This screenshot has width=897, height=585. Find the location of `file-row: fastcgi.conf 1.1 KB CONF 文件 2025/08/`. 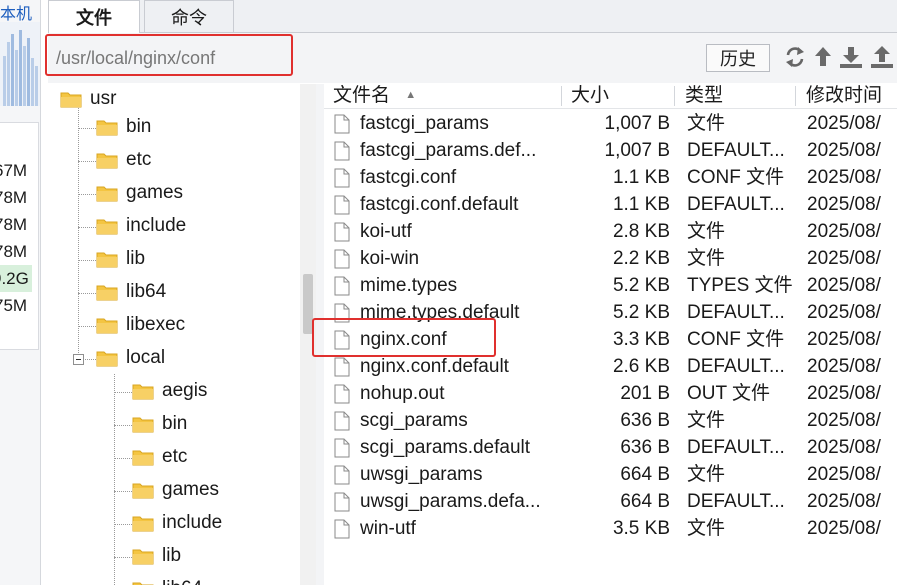

file-row: fastcgi.conf 1.1 KB CONF 文件 2025/08/ is located at coordinates (610, 177).